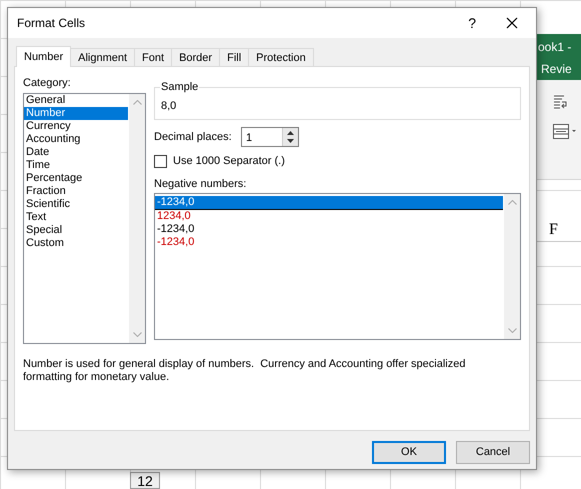 The image size is (581, 489). I want to click on category-item: Currency, so click(76, 126).